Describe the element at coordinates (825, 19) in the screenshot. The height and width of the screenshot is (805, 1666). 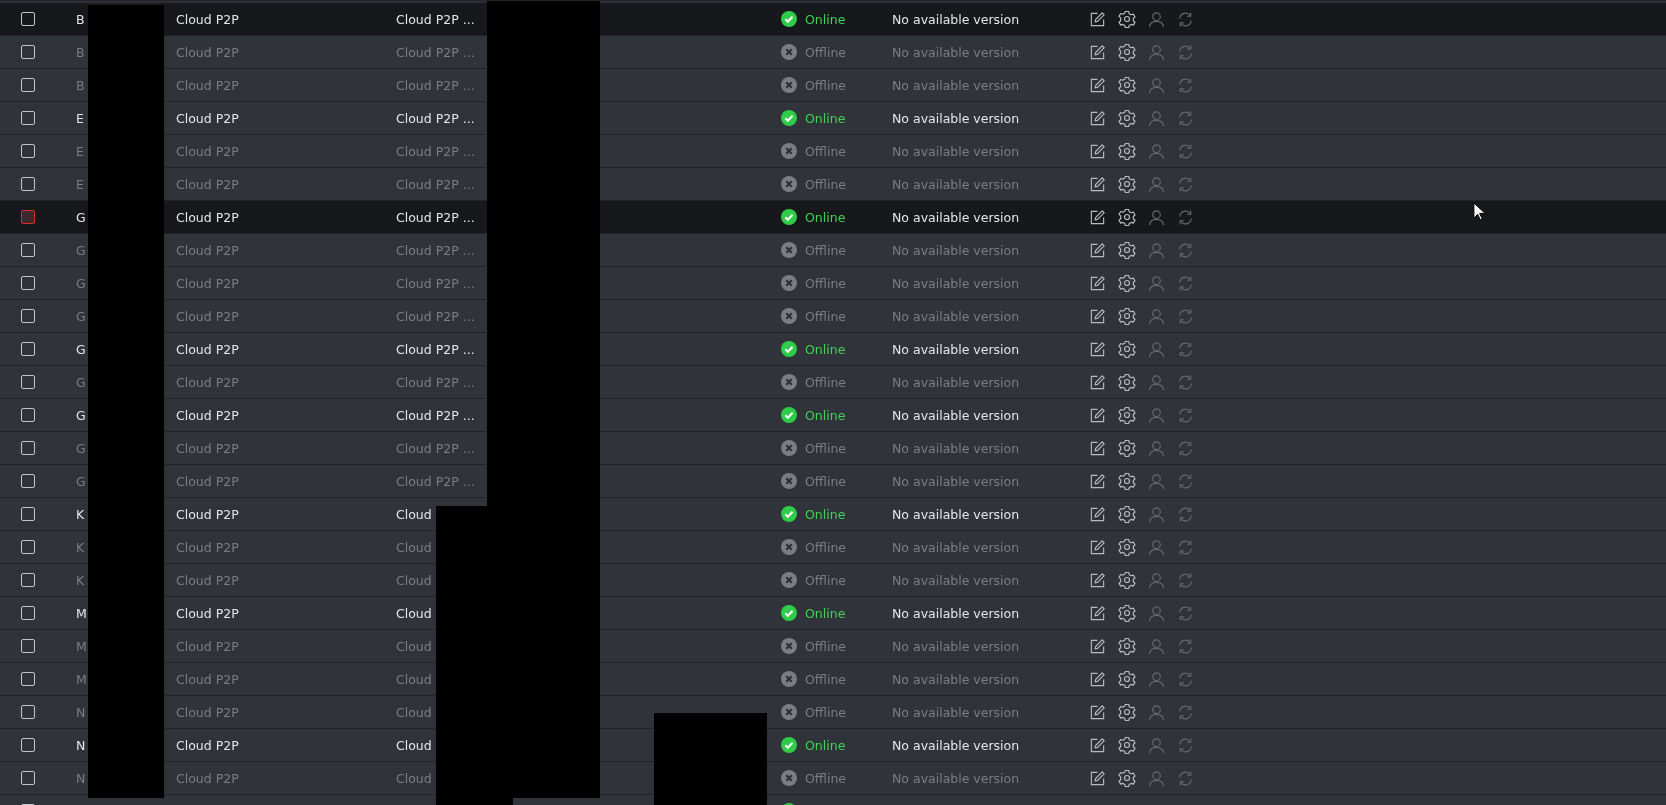
I see `status-text: Online` at that location.